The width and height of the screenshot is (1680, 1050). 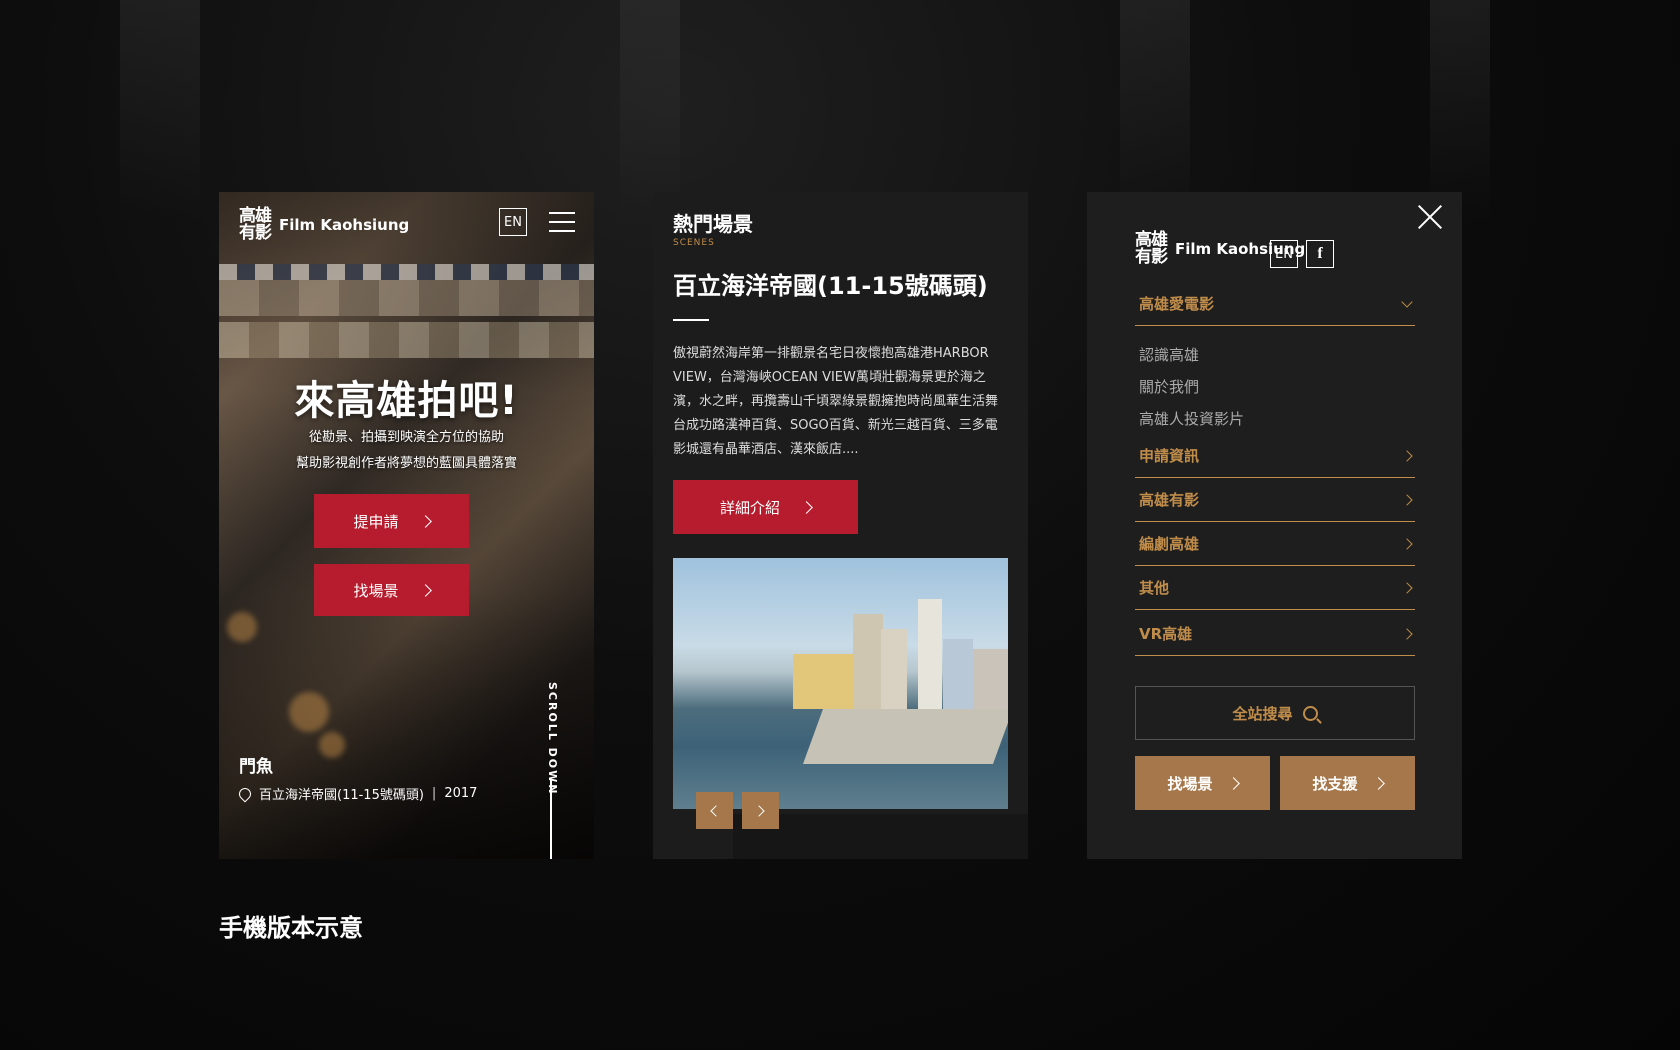 I want to click on detail-button: 詳細介紹, so click(x=765, y=507).